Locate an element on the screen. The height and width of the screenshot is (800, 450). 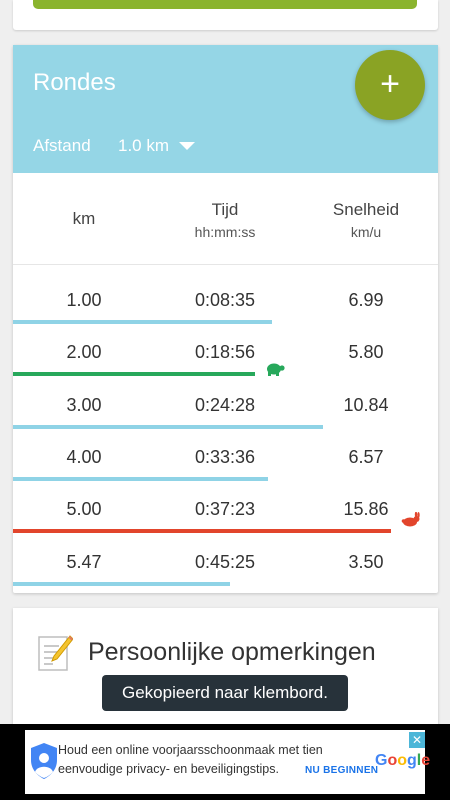
lap-row: 4.00 0:33:36 6.57 is located at coordinates (225, 458).